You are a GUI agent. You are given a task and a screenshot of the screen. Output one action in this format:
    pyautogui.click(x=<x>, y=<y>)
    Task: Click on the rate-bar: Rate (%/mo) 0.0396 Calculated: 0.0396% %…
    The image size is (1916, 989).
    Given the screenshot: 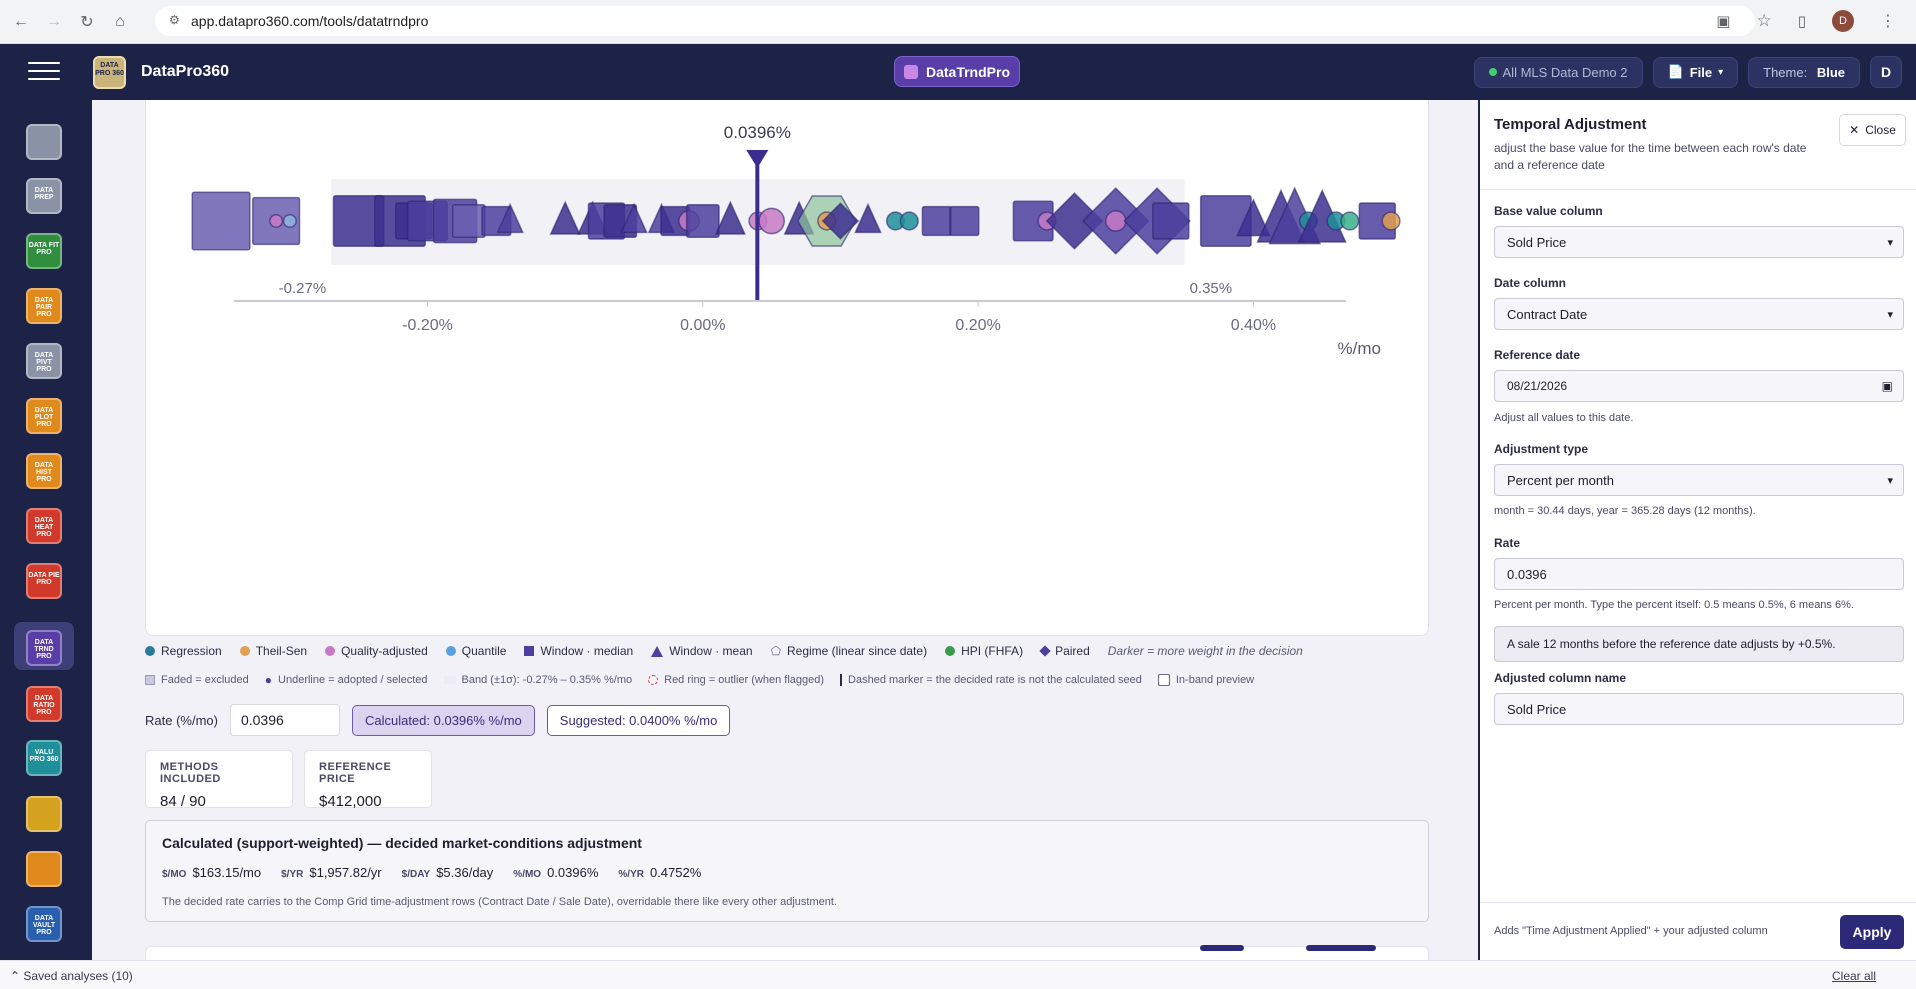 What is the action you would take?
    pyautogui.click(x=438, y=720)
    